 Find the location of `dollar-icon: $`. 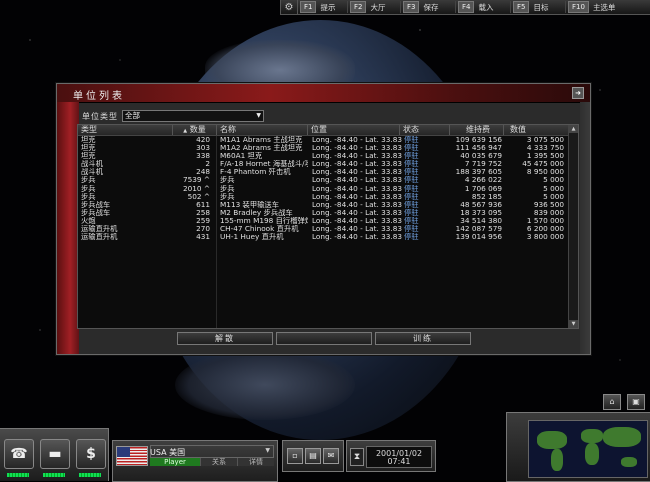

dollar-icon: $ is located at coordinates (91, 454).